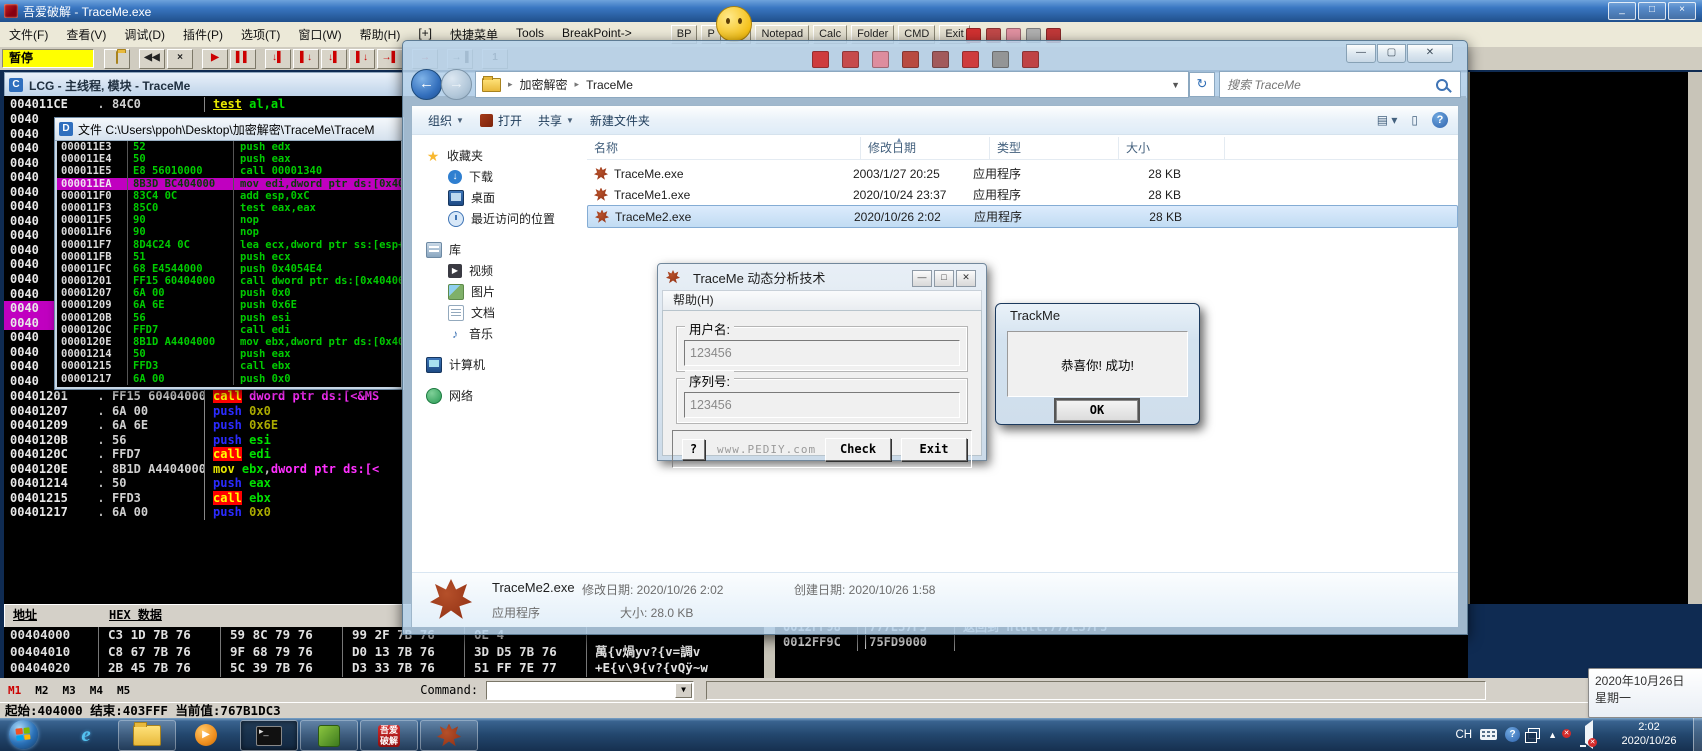 Image resolution: width=1702 pixels, height=751 pixels. What do you see at coordinates (922, 278) in the screenshot?
I see `dialog-minimize-button: —` at bounding box center [922, 278].